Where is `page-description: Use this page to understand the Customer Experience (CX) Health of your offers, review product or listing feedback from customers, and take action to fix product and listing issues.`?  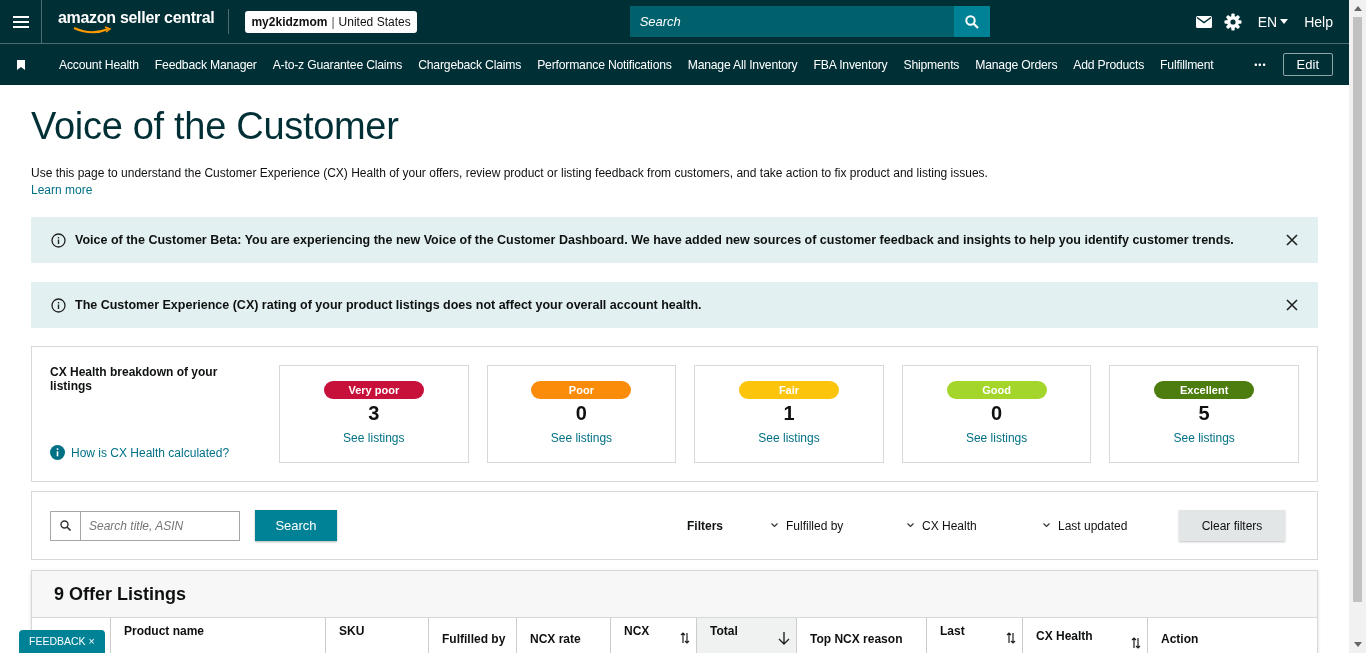
page-description: Use this page to understand the Customer Experience (CX) Health of your offers, review product or listing feedback from customers, and take action to fix product and listing issues. is located at coordinates (510, 173).